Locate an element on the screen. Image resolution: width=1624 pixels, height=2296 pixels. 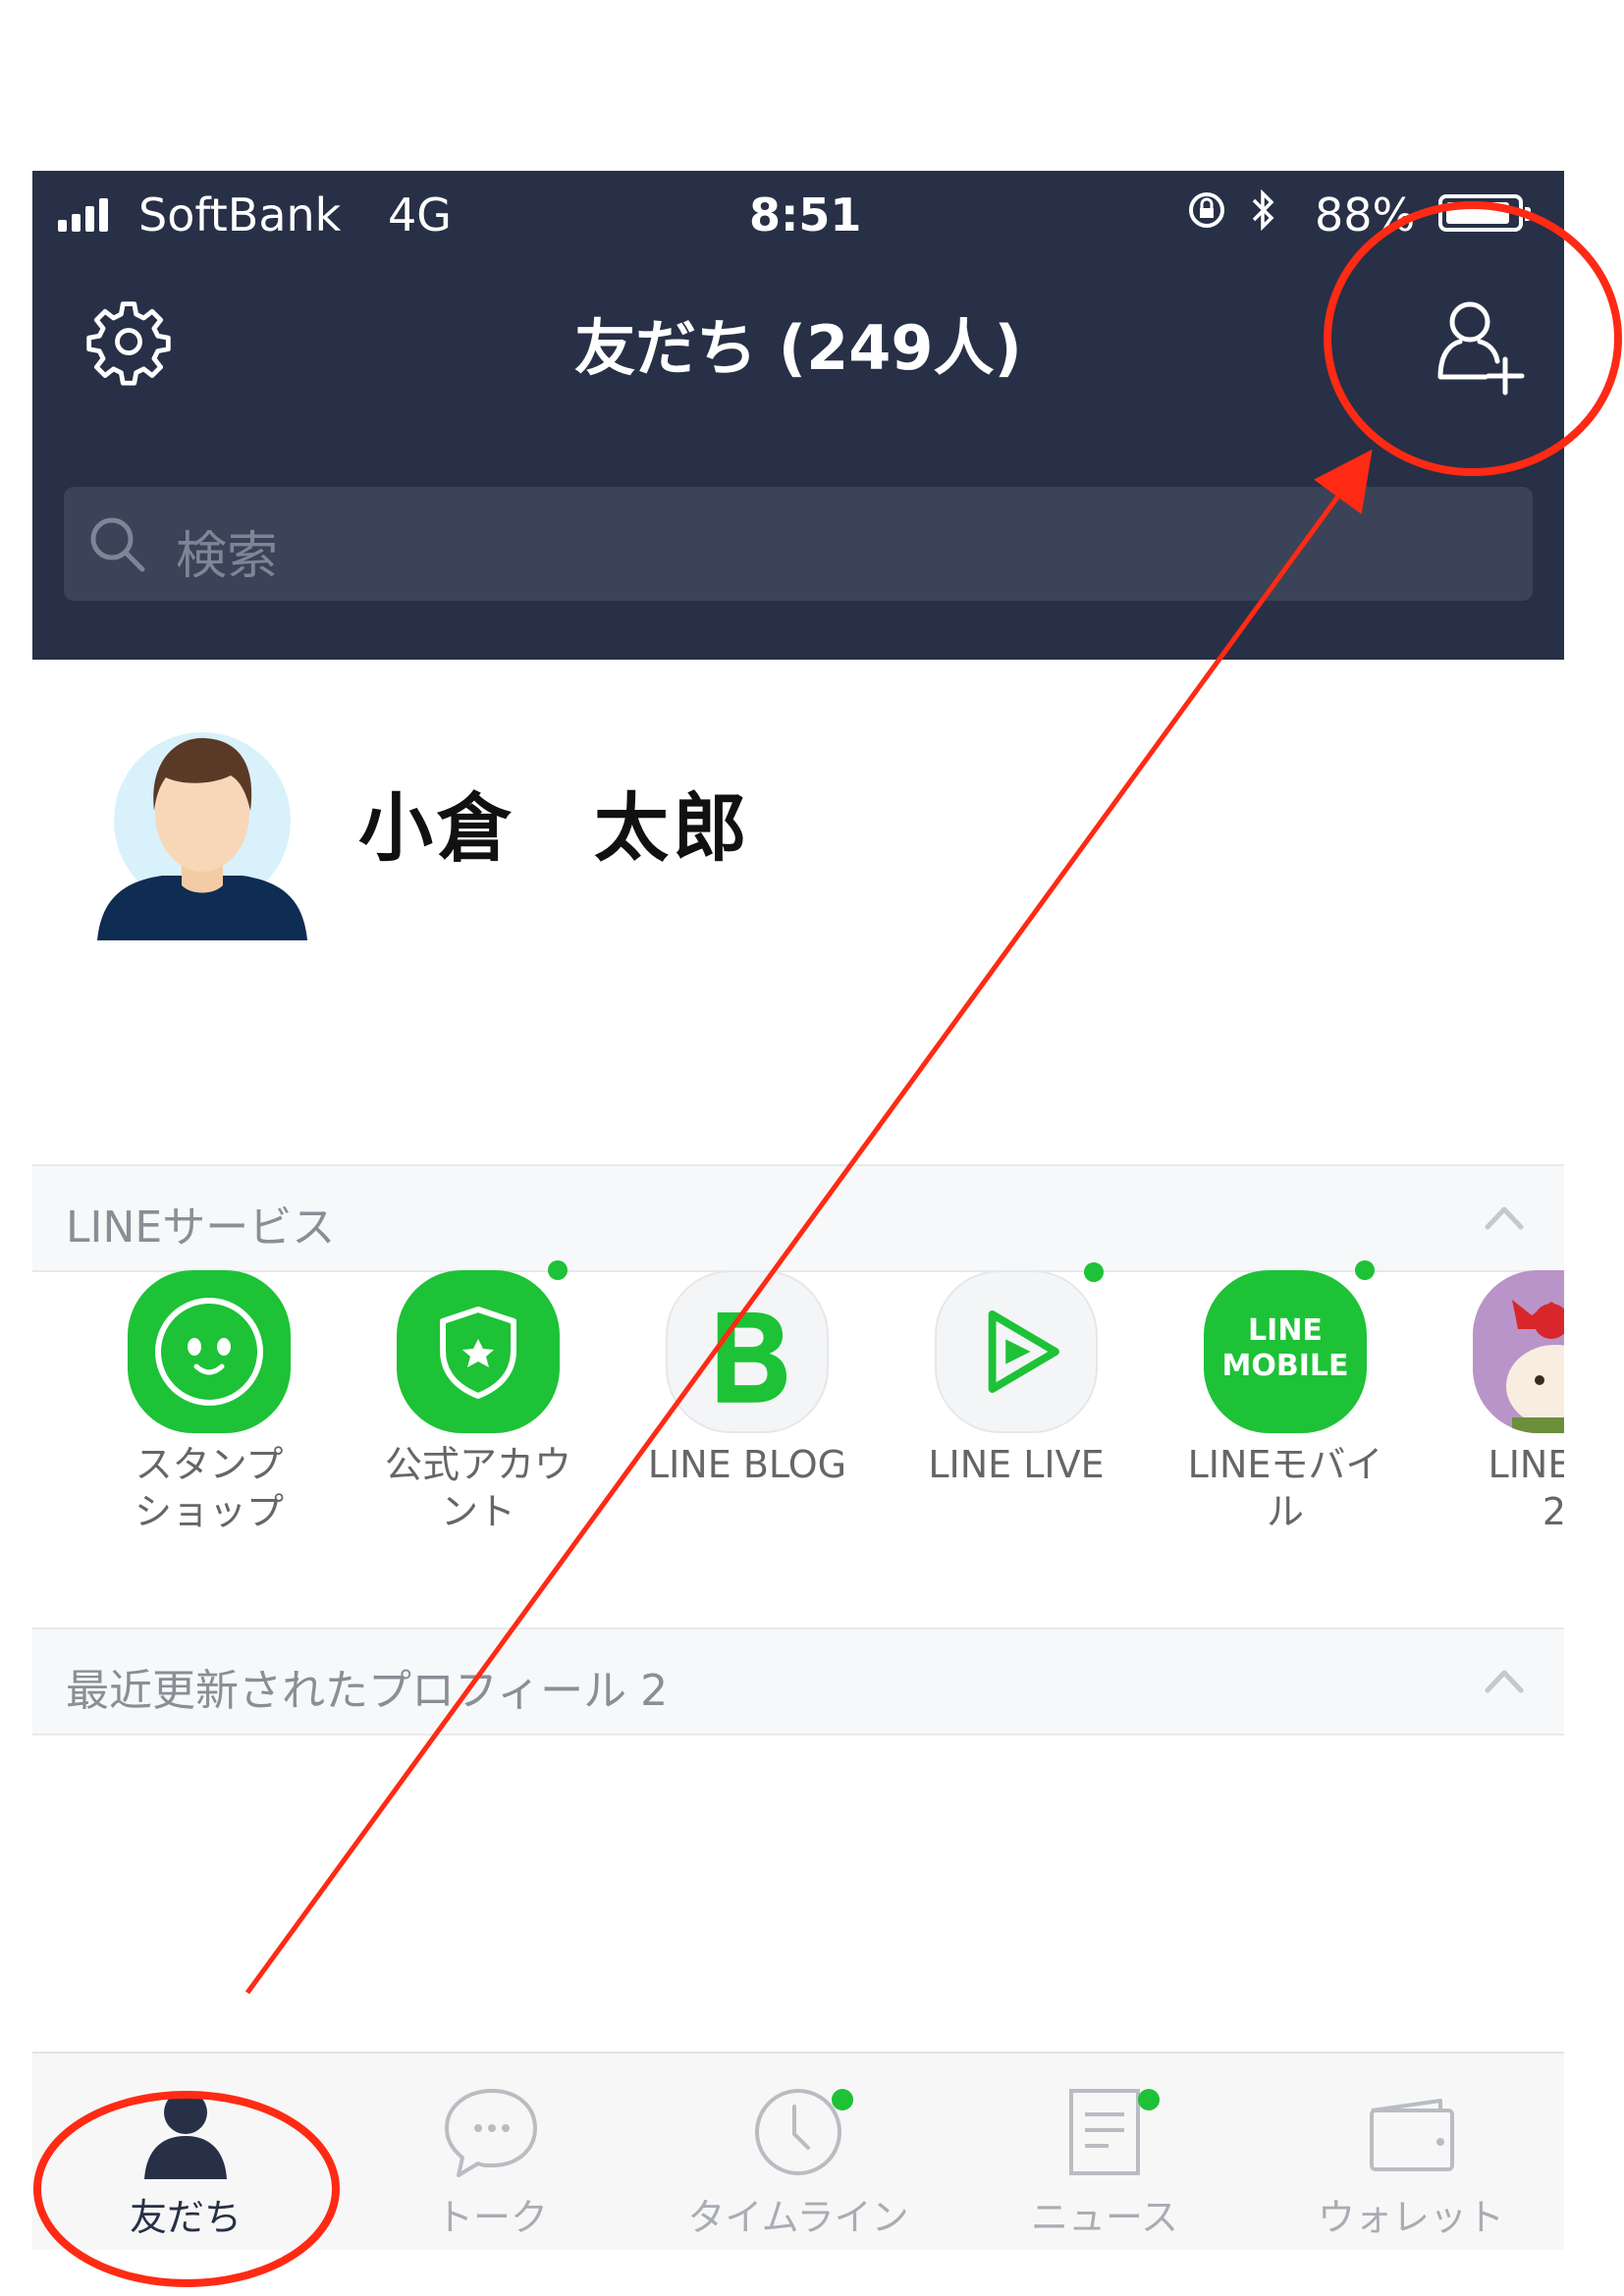
tab-bar: 友だち トーク タイムライン ニュース ウォレット is located at coordinates (798, 2151).